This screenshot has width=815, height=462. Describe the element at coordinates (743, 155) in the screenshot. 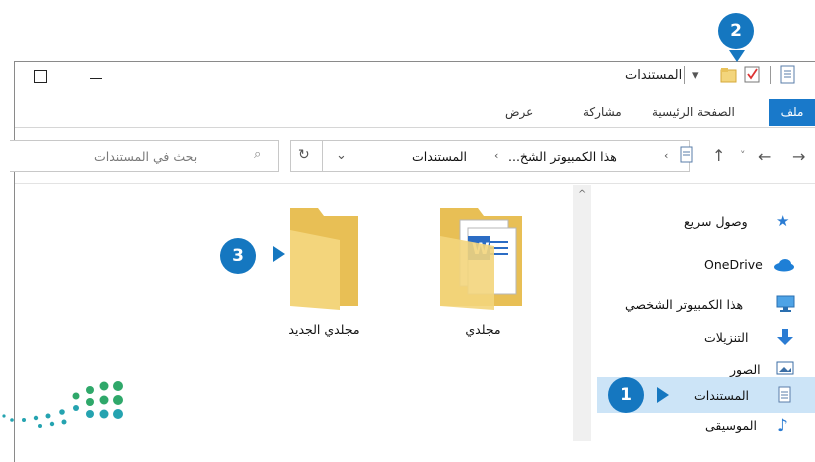

I see `recent-locations-icon: ˅` at that location.